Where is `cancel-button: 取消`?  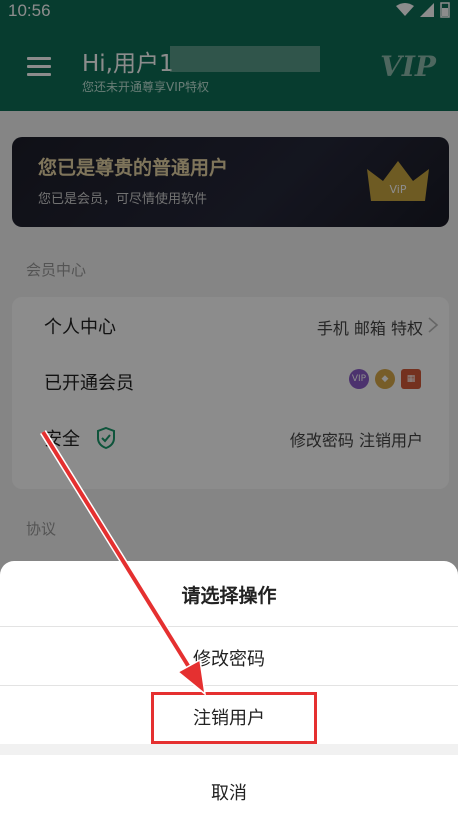
cancel-button: 取消 is located at coordinates (229, 792).